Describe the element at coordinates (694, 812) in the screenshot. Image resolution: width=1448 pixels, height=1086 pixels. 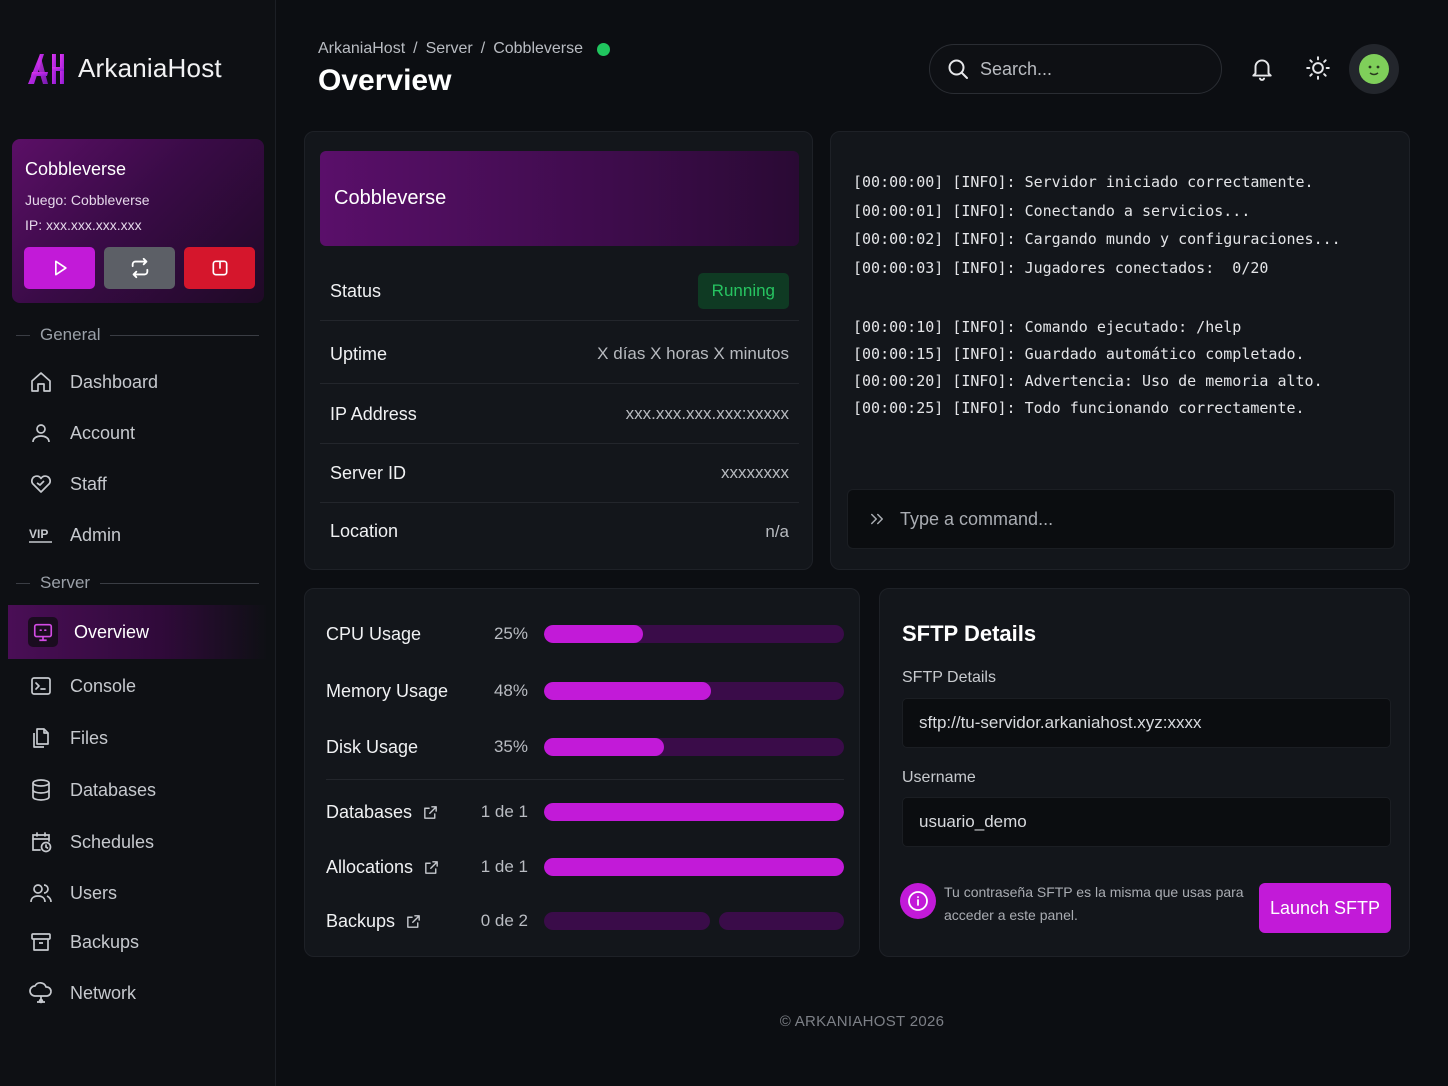
I see `databases-fill` at that location.